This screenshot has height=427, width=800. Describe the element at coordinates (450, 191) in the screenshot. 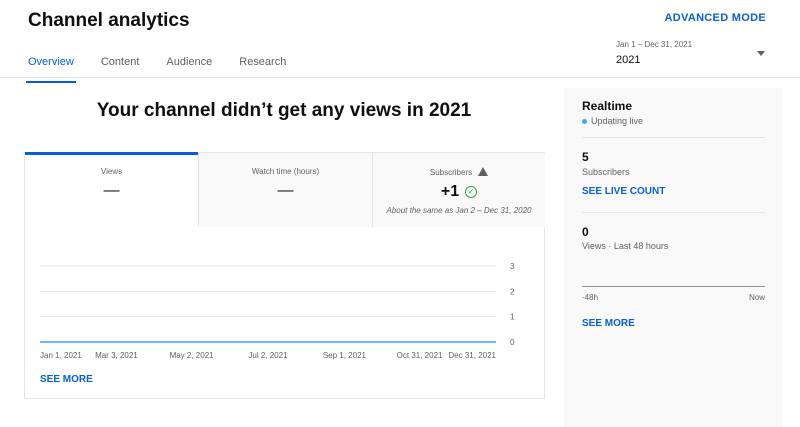

I see `metric-value: +1` at that location.